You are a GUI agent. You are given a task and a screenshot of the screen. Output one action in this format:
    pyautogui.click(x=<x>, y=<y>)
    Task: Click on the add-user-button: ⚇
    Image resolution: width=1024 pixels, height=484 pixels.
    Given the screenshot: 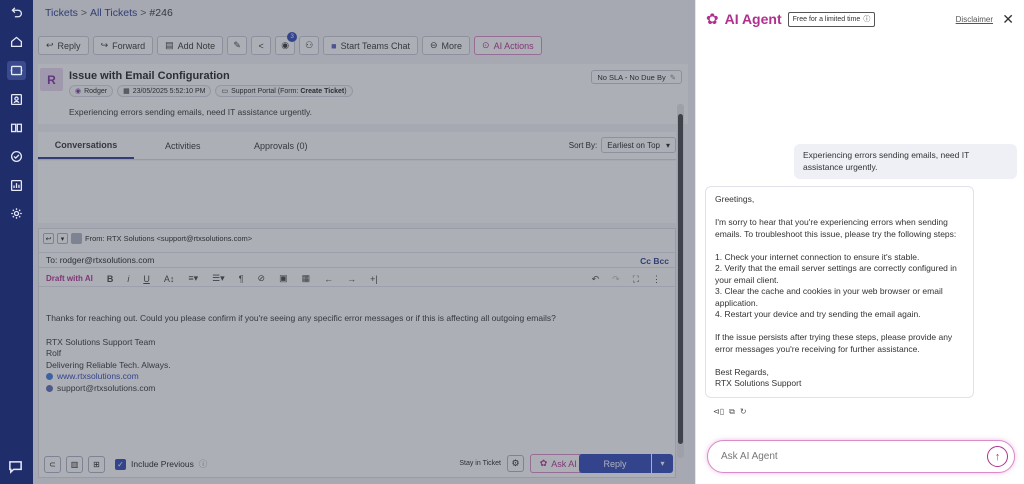 What is the action you would take?
    pyautogui.click(x=309, y=45)
    